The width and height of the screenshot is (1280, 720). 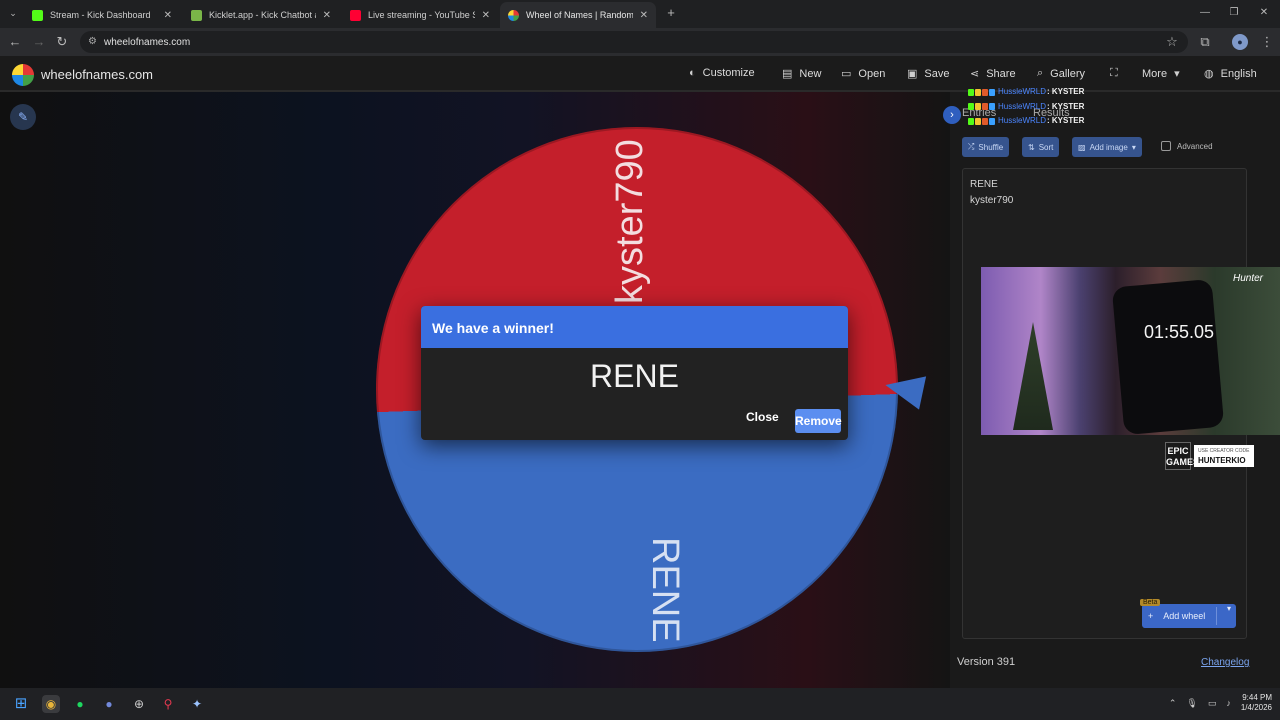 What do you see at coordinates (1238, 73) in the screenshot?
I see `language-label: English` at bounding box center [1238, 73].